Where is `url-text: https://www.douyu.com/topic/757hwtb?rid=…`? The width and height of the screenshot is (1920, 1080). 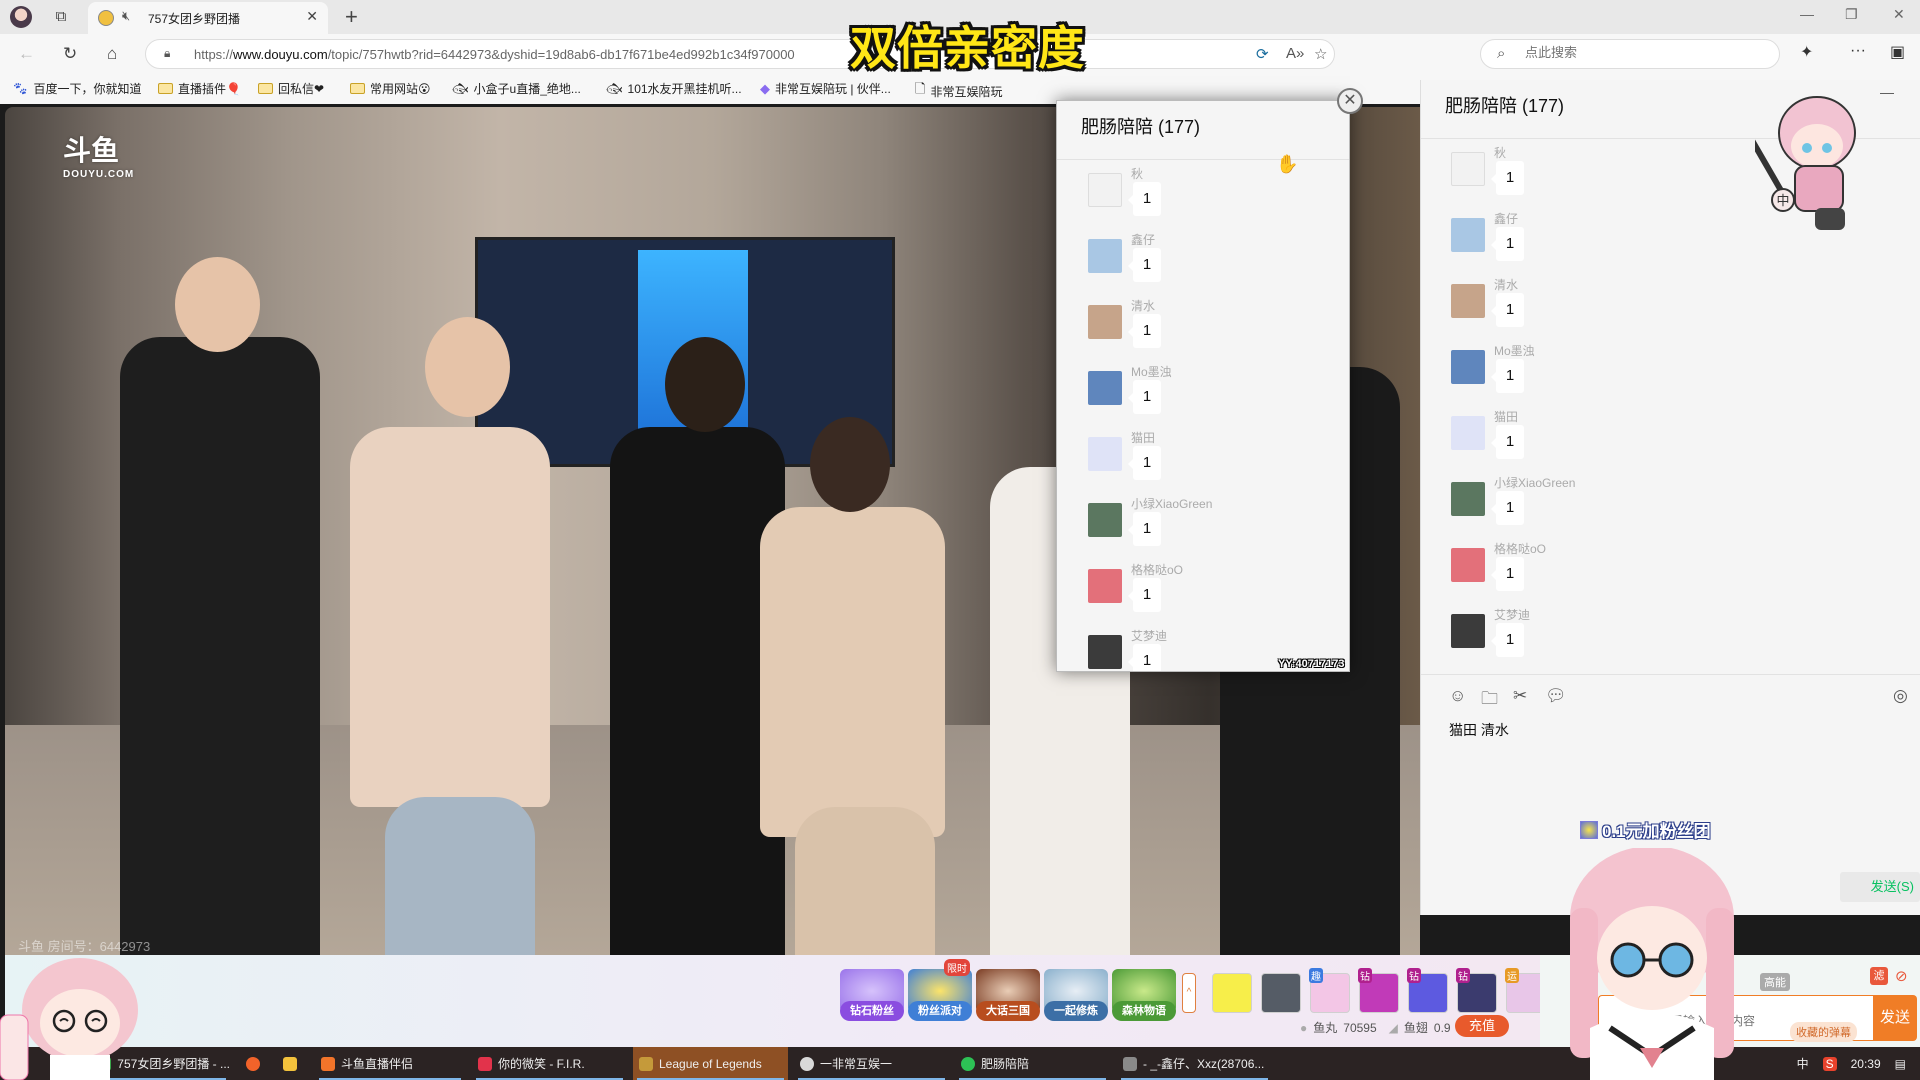 url-text: https://www.douyu.com/topic/757hwtb?rid=… is located at coordinates (494, 54).